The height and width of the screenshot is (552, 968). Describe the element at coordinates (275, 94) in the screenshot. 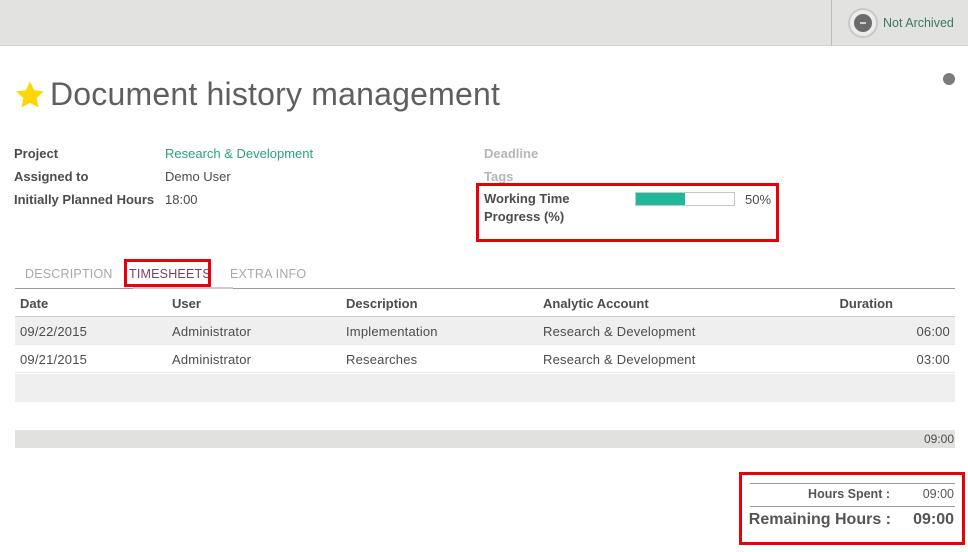

I see `task-title: Document history management` at that location.